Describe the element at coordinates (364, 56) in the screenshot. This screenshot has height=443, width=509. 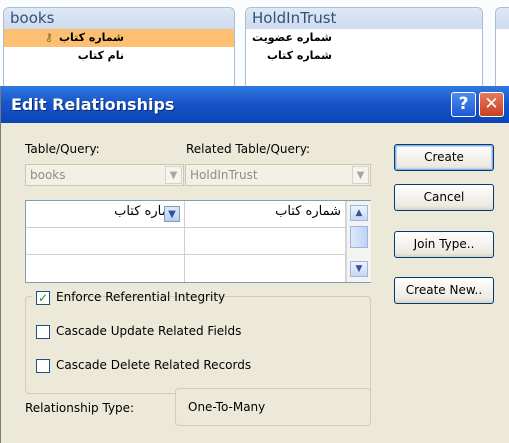
I see `field-book-number: شماره کتاب` at that location.